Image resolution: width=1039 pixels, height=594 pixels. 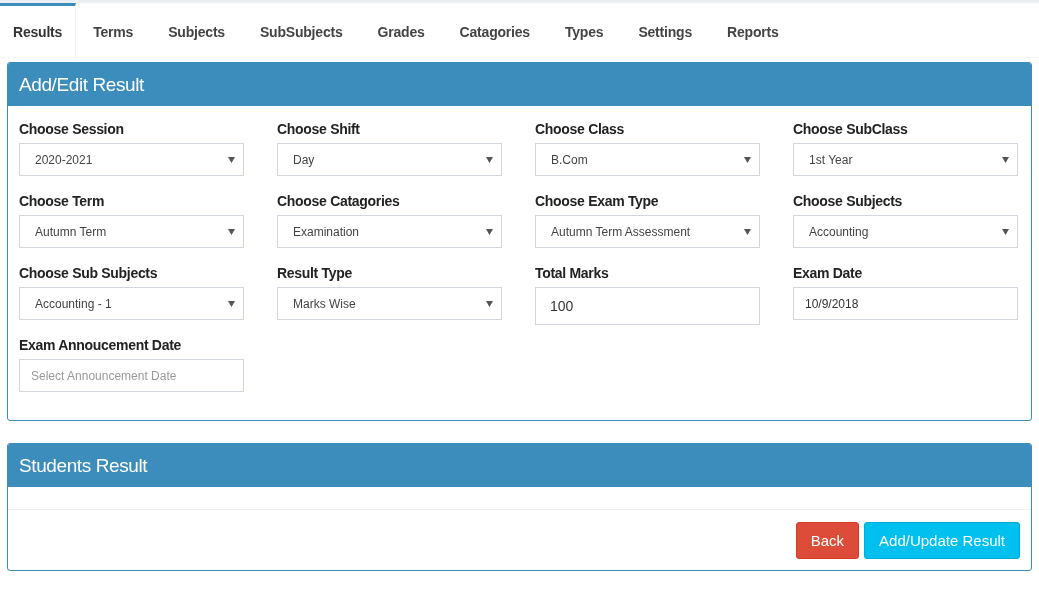 What do you see at coordinates (389, 159) in the screenshot?
I see `select-field: Day` at bounding box center [389, 159].